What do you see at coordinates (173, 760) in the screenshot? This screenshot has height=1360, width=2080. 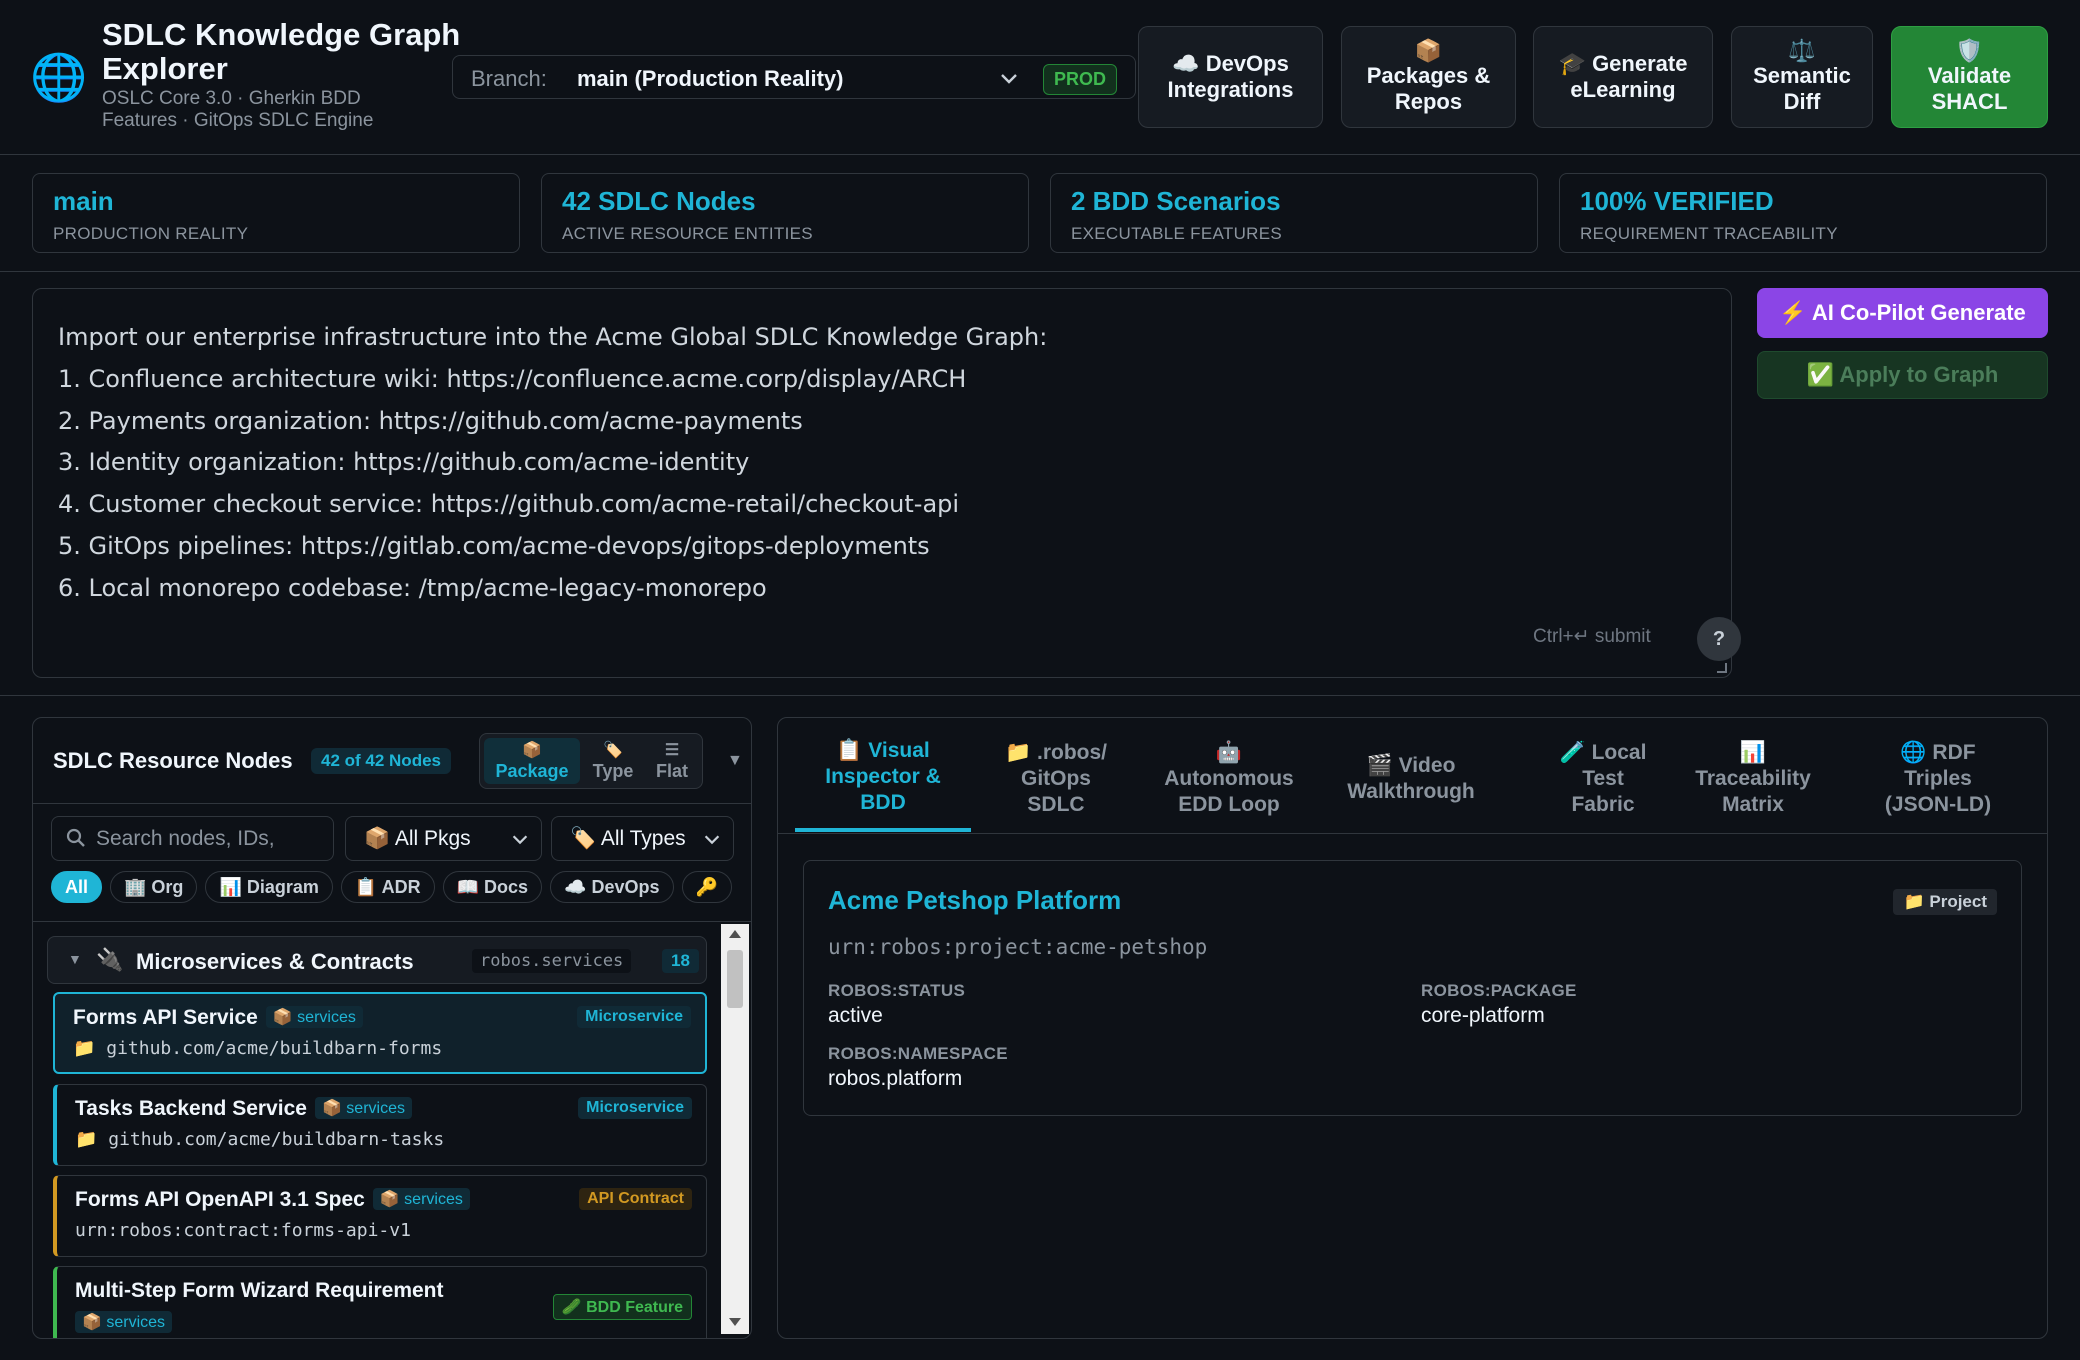 I see `nodes-panel-title: SDLC Resource Nodes` at bounding box center [173, 760].